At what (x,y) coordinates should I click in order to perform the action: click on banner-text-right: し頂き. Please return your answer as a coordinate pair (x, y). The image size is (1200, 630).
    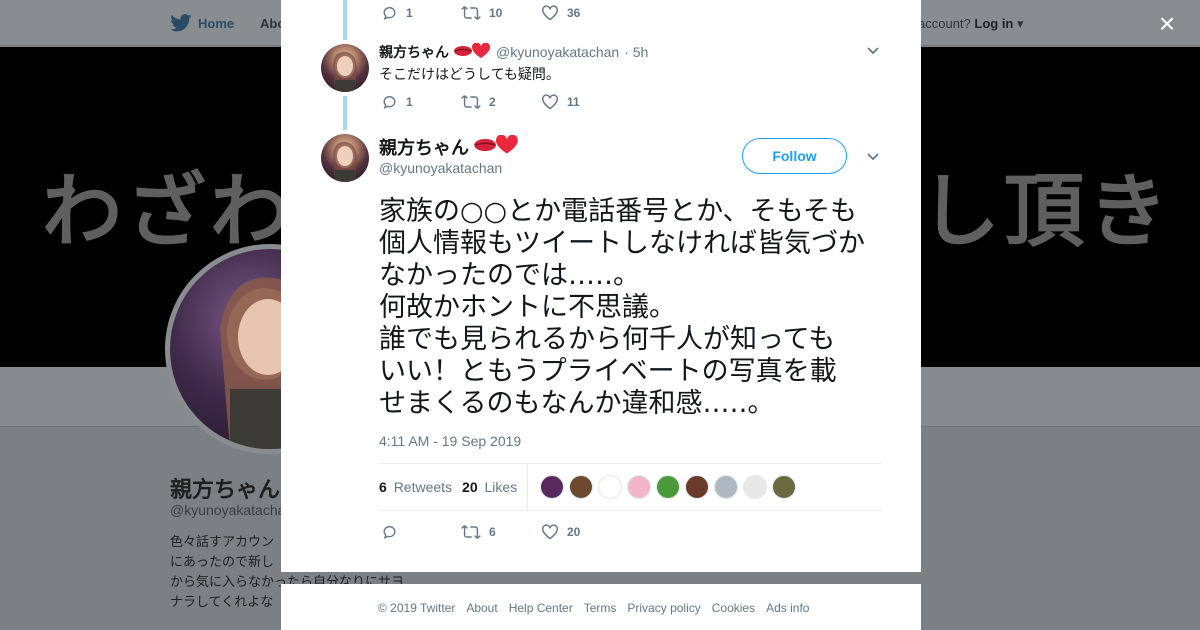
    Looking at the image, I should click on (1046, 211).